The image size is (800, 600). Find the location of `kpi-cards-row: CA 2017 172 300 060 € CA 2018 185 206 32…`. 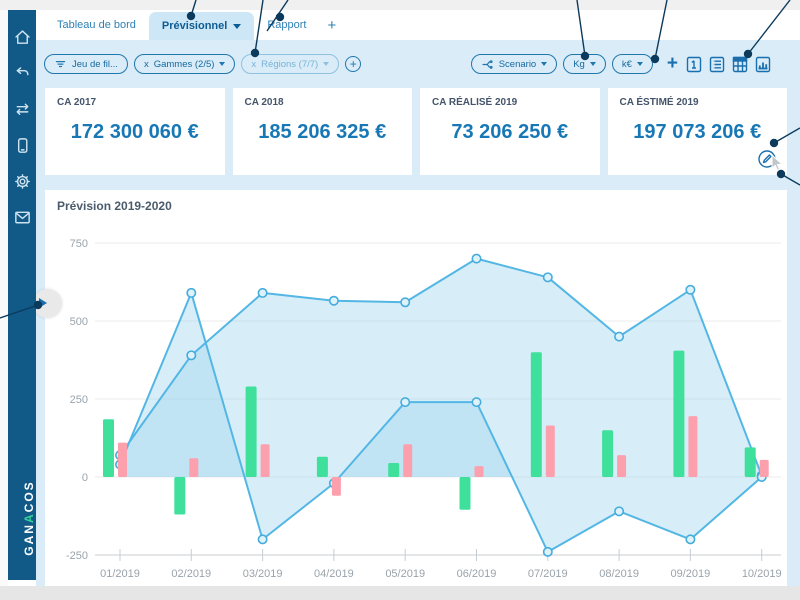

kpi-cards-row: CA 2017 172 300 060 € CA 2018 185 206 32… is located at coordinates (418, 131).